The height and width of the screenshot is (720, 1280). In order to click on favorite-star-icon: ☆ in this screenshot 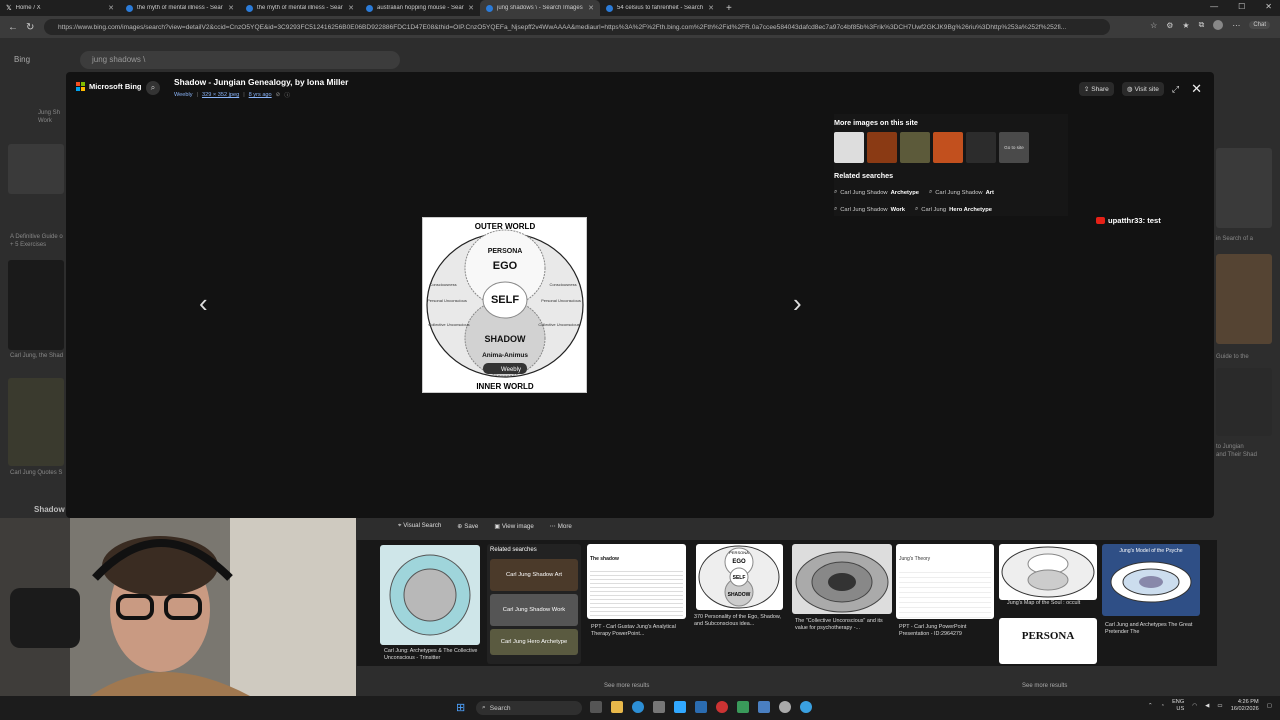, I will do `click(1153, 25)`.